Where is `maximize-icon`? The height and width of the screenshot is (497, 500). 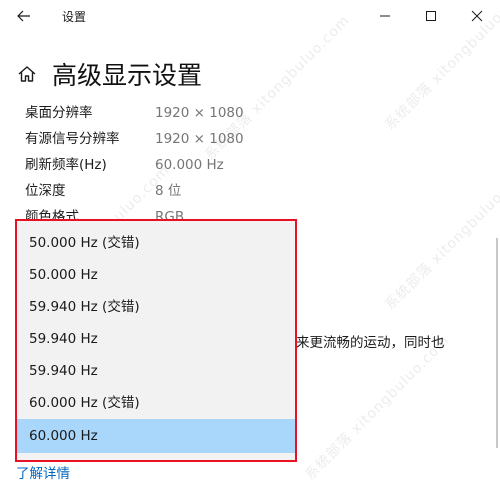 maximize-icon is located at coordinates (431, 16).